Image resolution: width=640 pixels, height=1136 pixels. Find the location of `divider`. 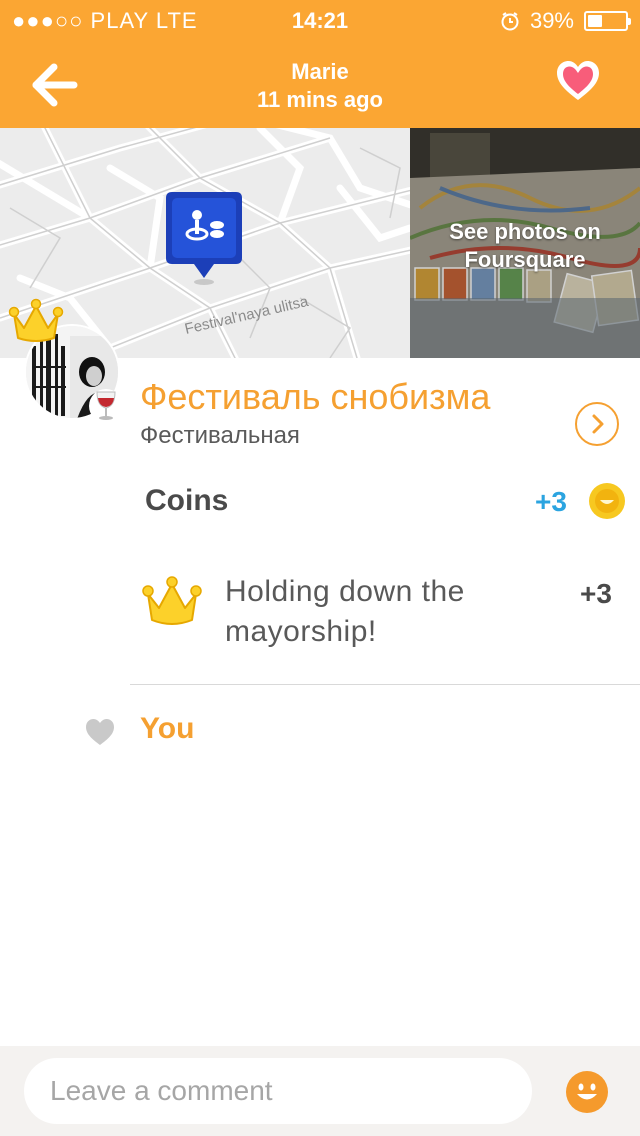

divider is located at coordinates (385, 684).